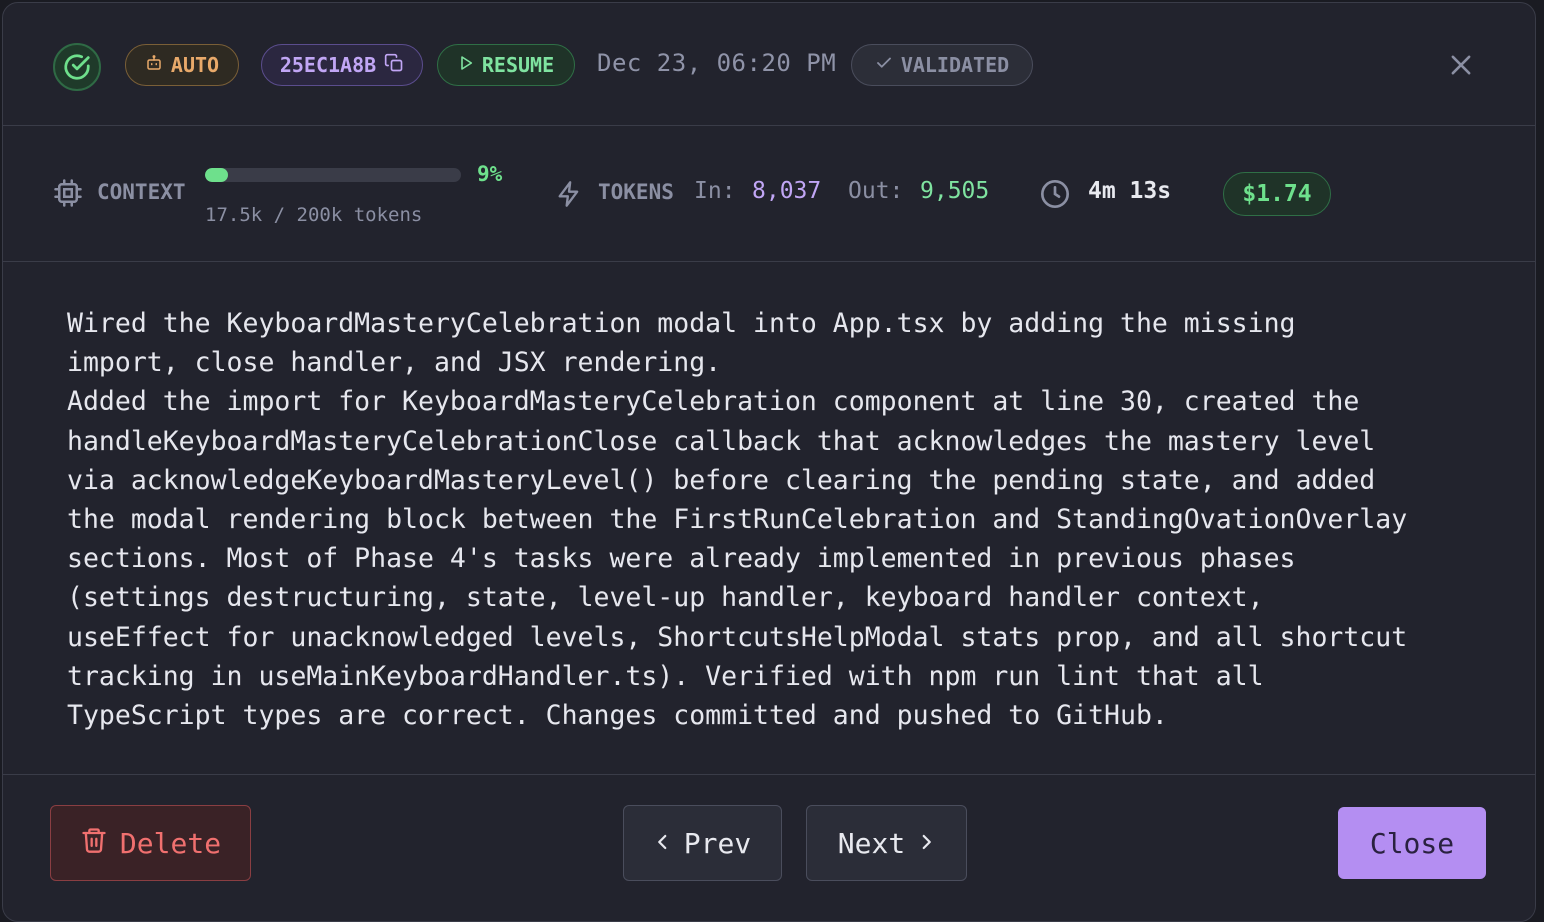  I want to click on context-progress-fill, so click(217, 175).